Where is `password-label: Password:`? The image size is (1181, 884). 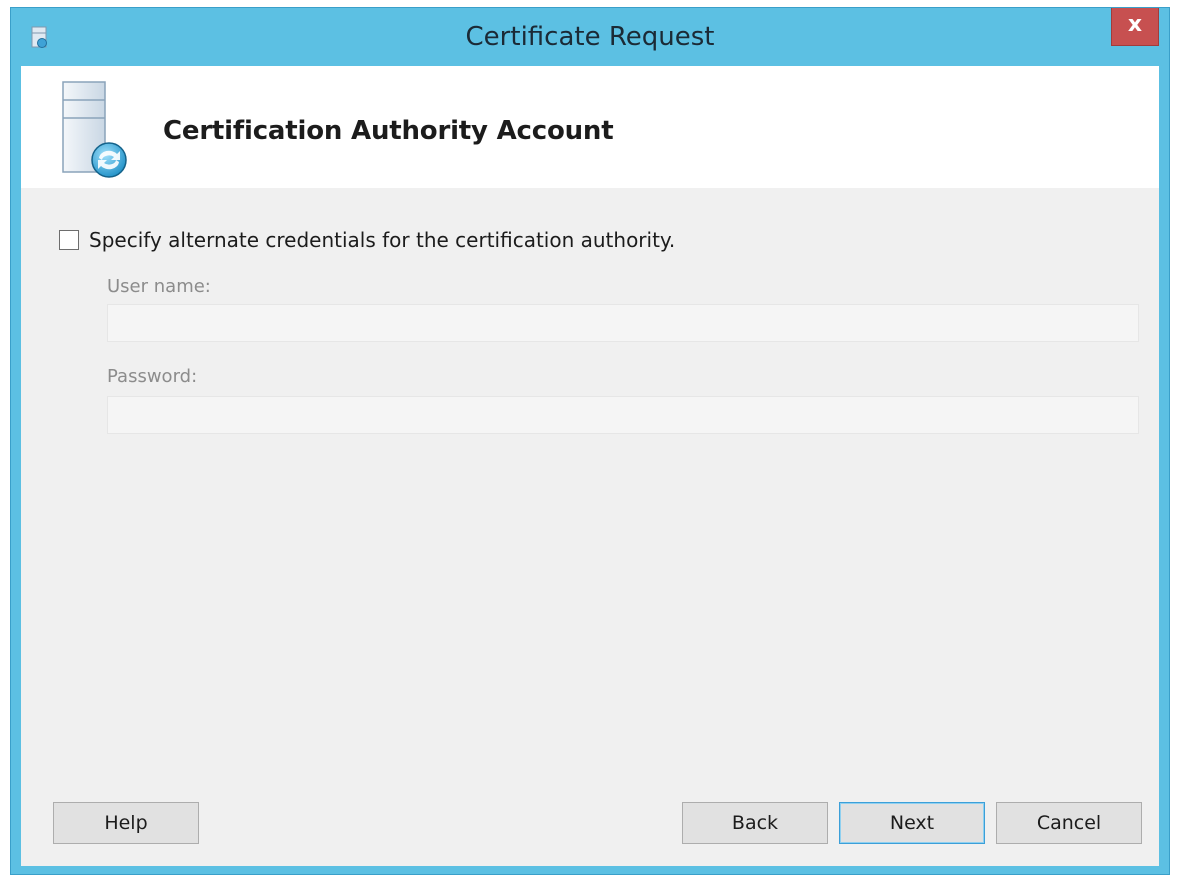
password-label: Password: is located at coordinates (152, 376).